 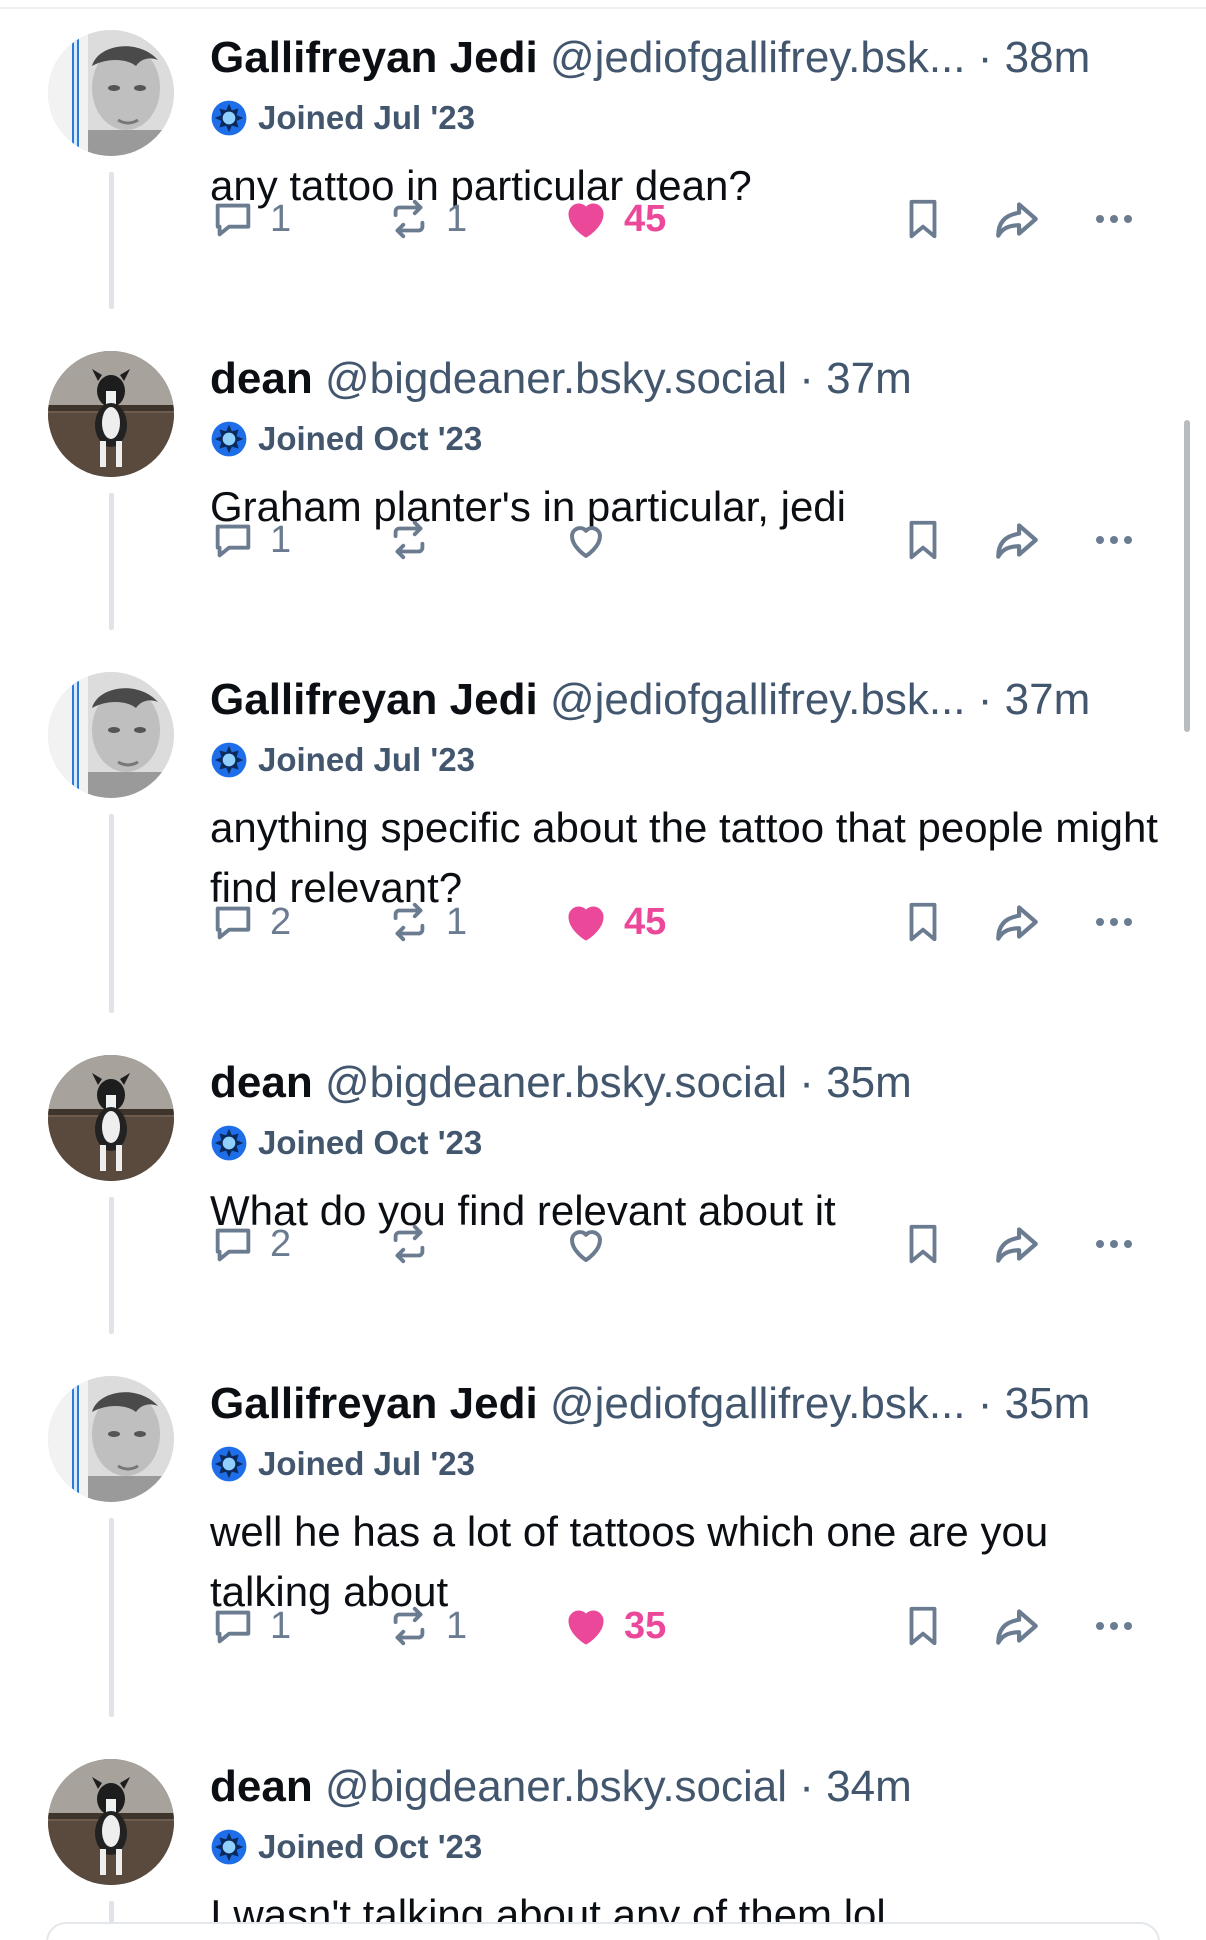 I want to click on post-timestamp: 34m, so click(x=869, y=1786).